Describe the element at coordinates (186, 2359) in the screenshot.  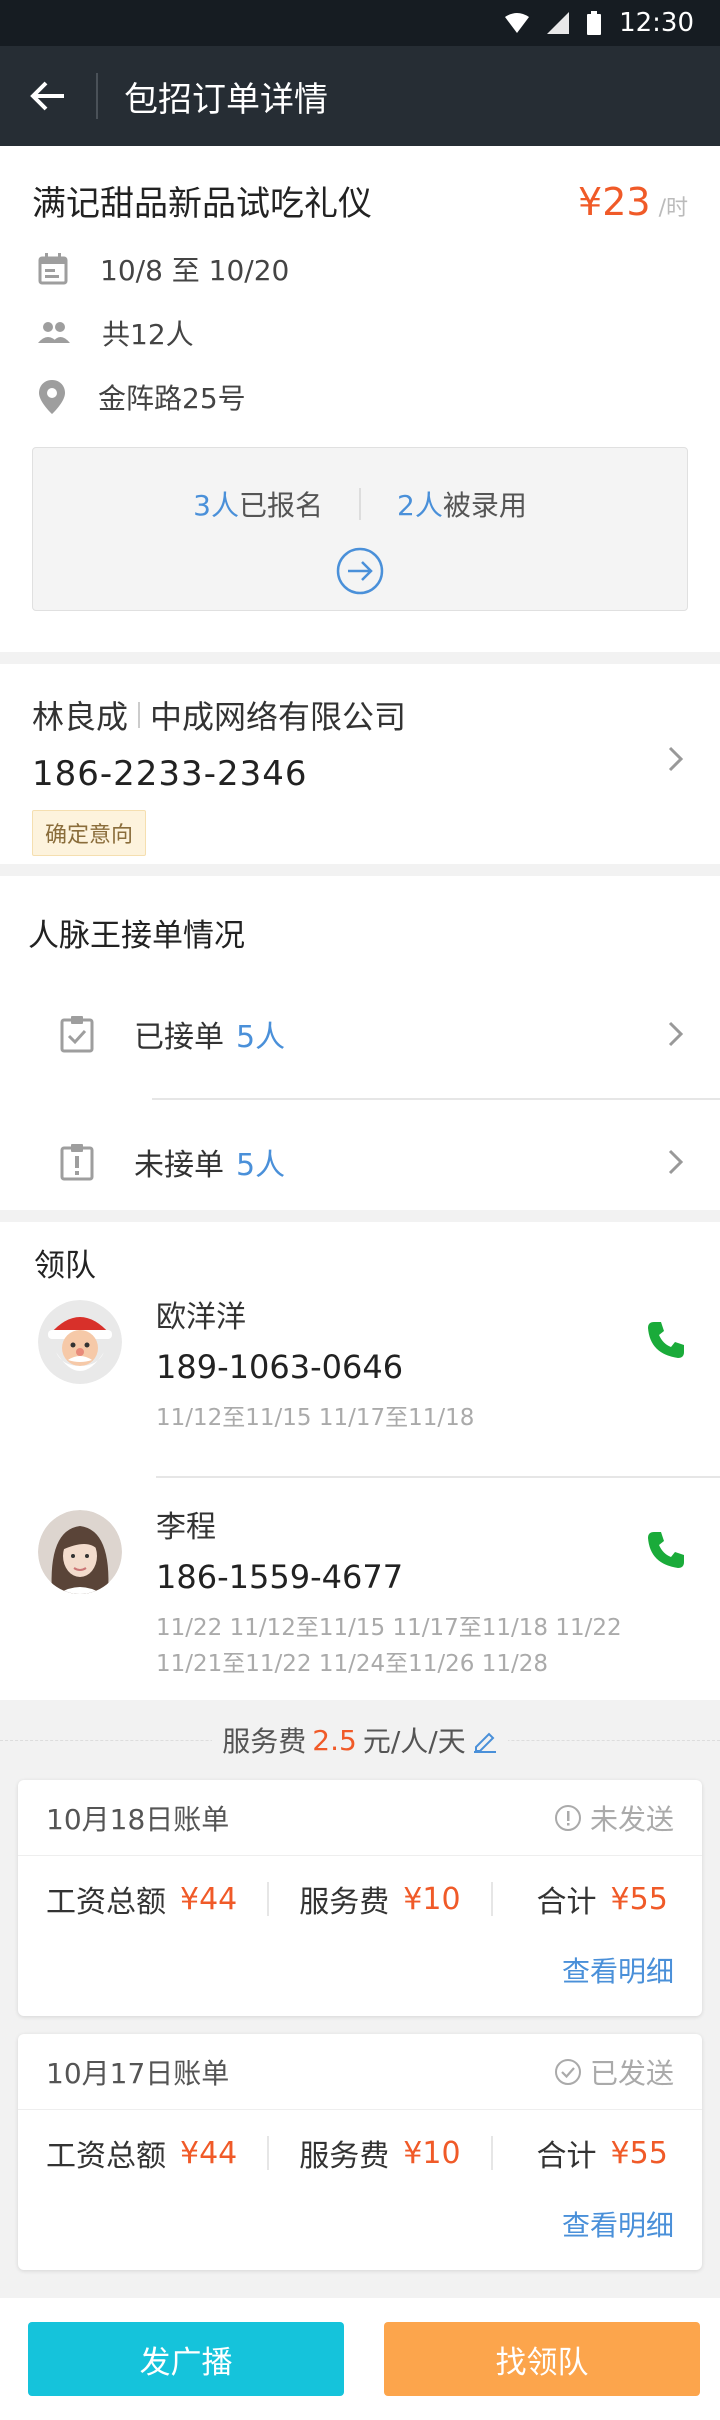
I see `broadcast-button: 发广播` at that location.